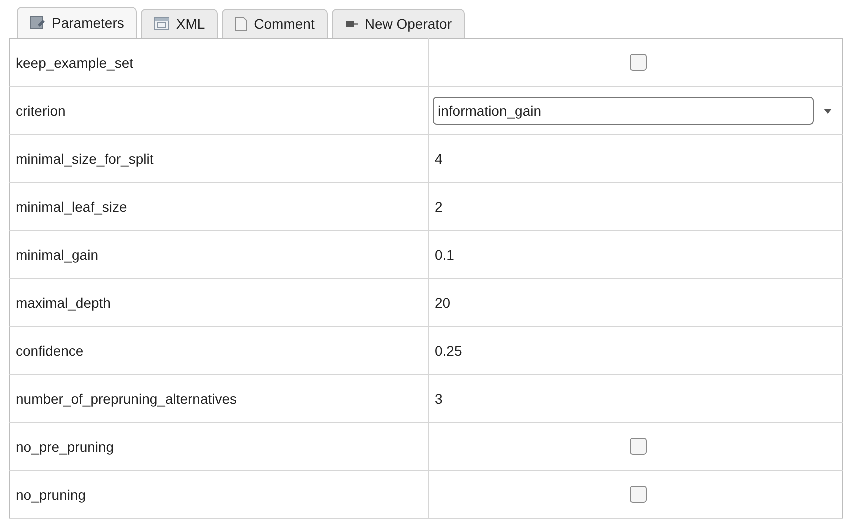 This screenshot has height=529, width=843. Describe the element at coordinates (219, 110) in the screenshot. I see `parameter-name: criterion` at that location.